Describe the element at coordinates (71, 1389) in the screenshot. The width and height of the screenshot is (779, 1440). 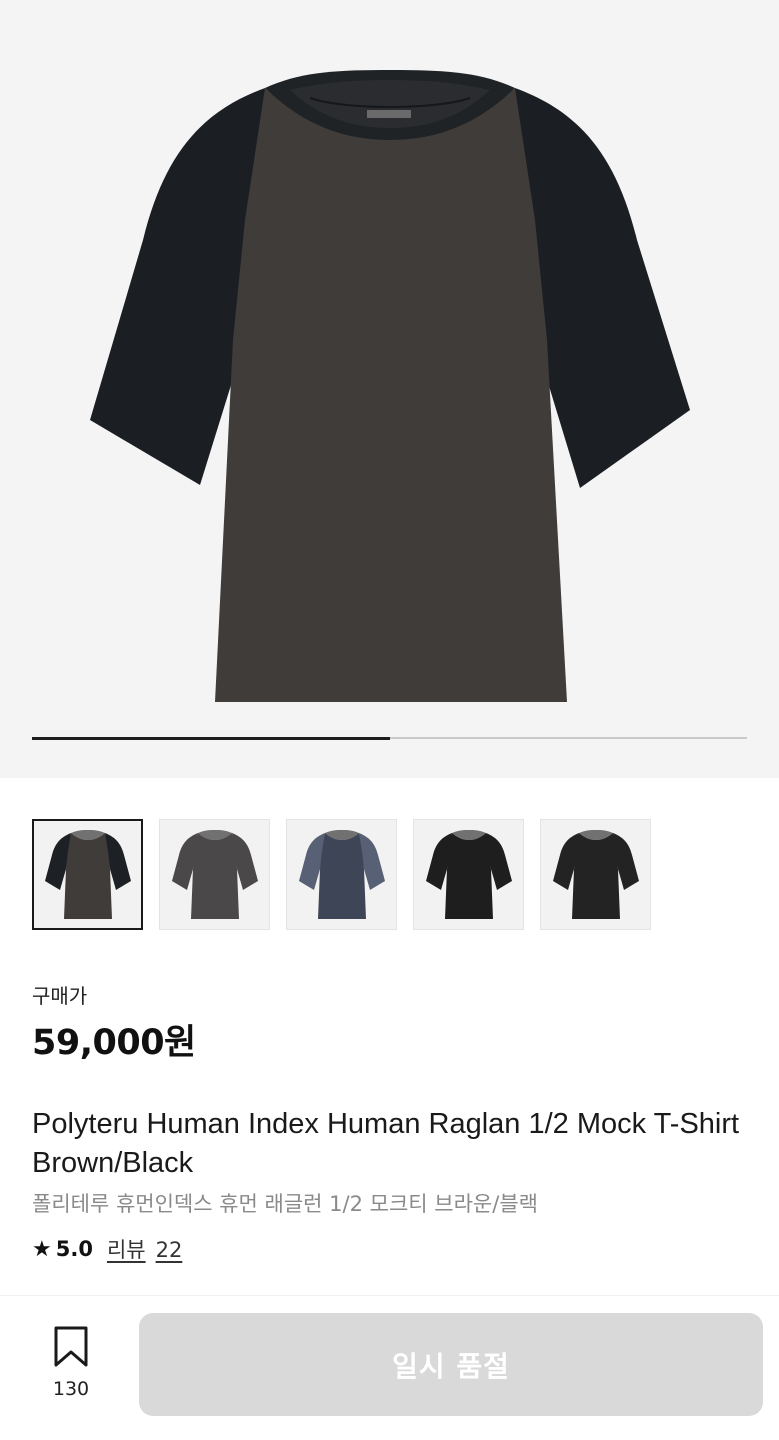
I see `bookmark-count: 130` at that location.